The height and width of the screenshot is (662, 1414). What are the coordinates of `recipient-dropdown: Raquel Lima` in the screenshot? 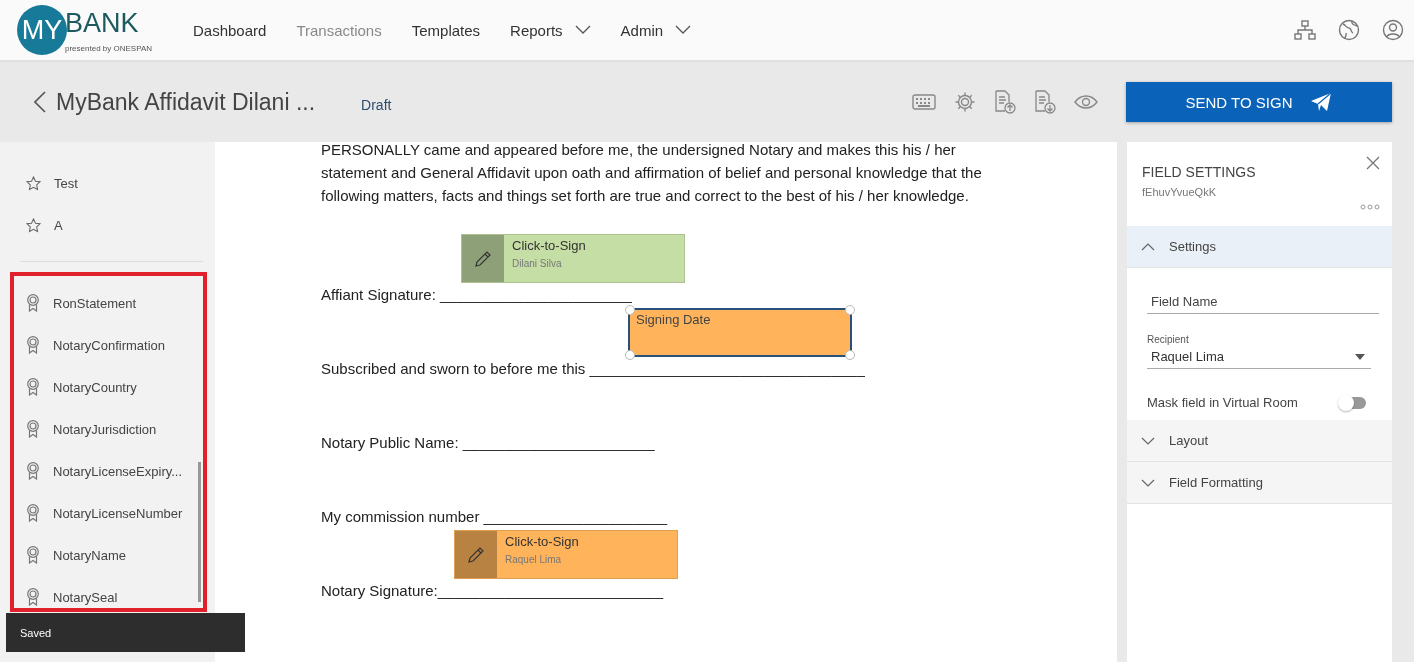 It's located at (1259, 357).